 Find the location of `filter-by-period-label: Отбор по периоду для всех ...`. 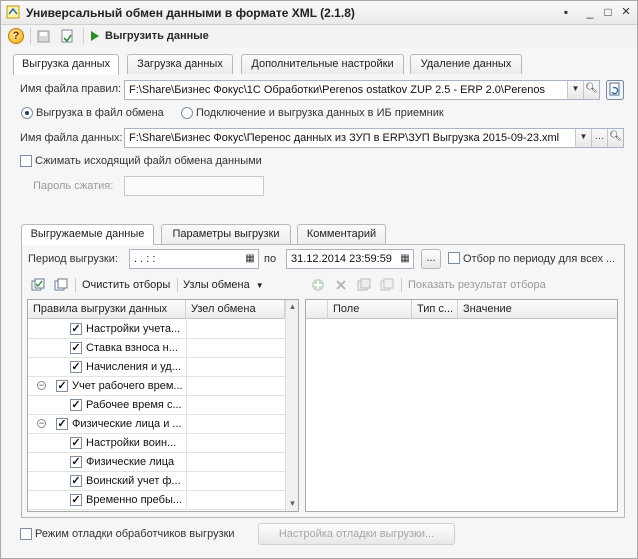

filter-by-period-label: Отбор по периоду для всех ... is located at coordinates (539, 259).